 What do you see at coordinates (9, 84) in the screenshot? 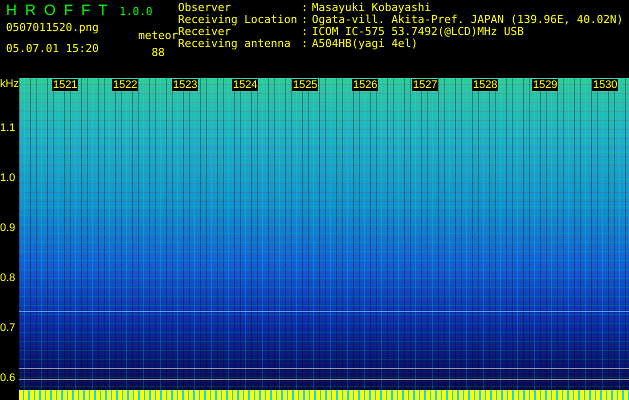
I see `unit-label: kHz` at bounding box center [9, 84].